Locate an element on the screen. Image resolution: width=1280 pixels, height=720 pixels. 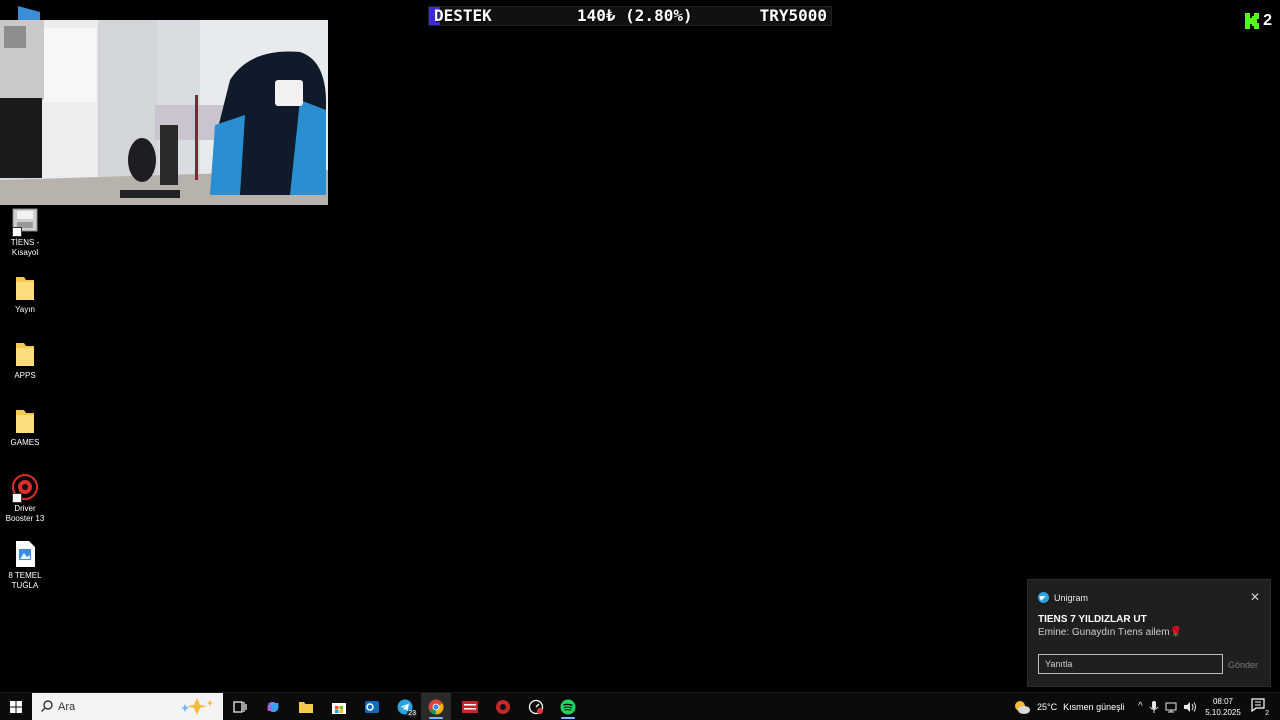
donation-goal-bar: DESTEK 140₺ (2.80%) TRY5000 is located at coordinates (630, 16).